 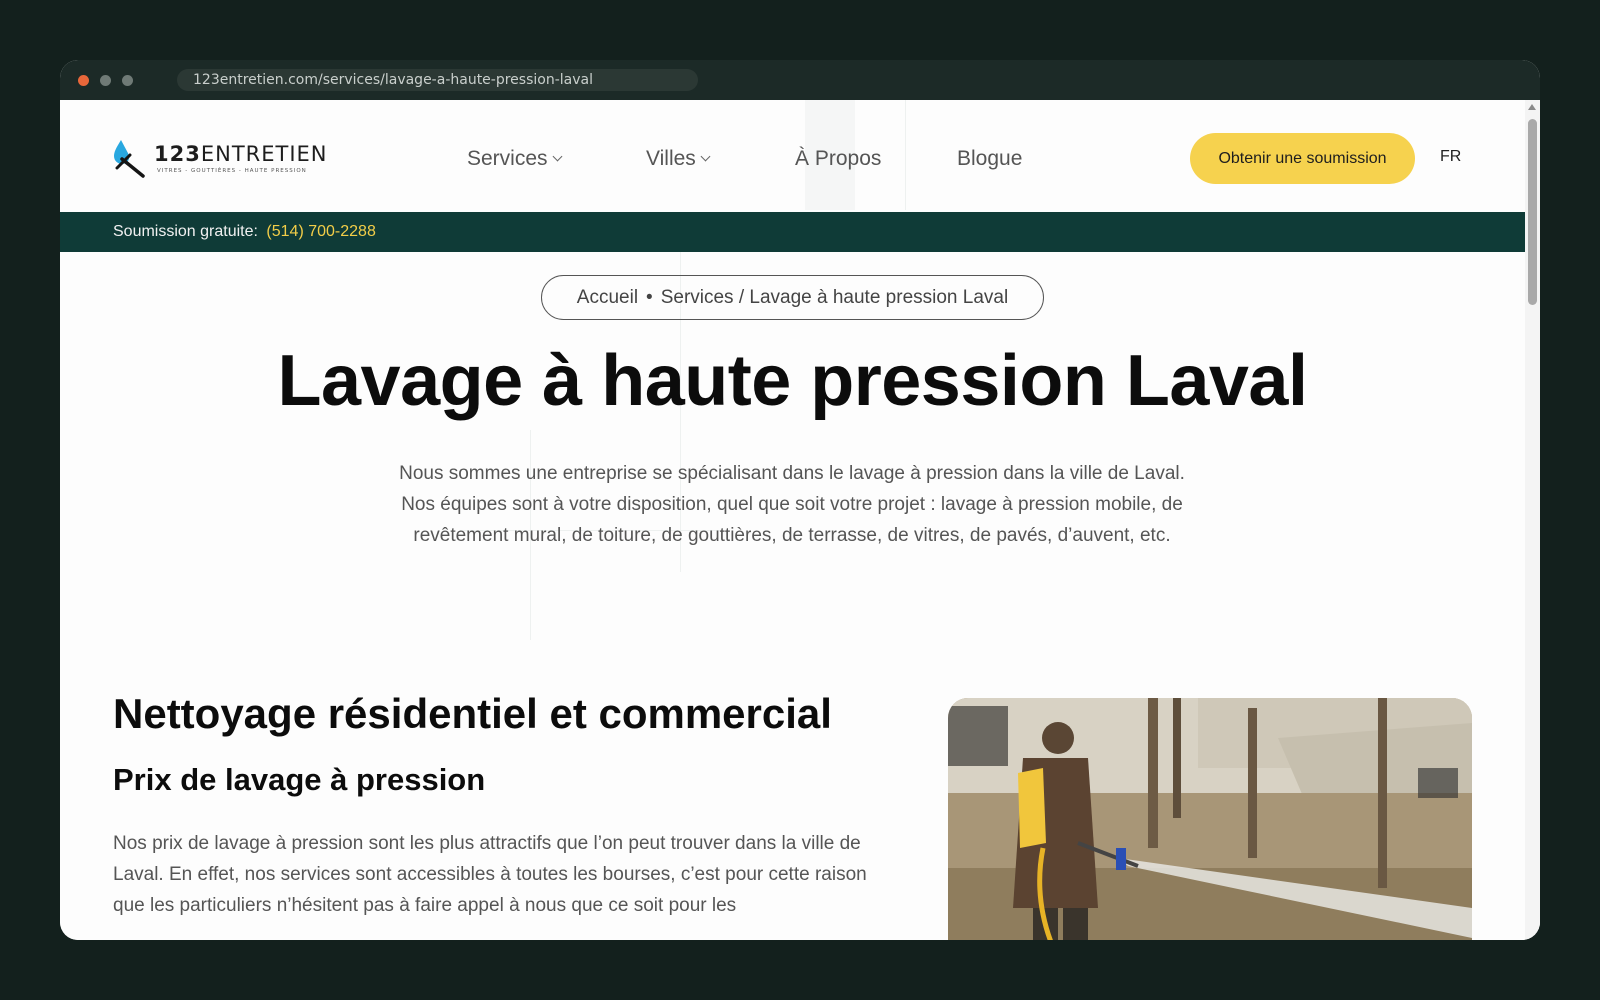 What do you see at coordinates (507, 158) in the screenshot?
I see `nav-services-label: Services` at bounding box center [507, 158].